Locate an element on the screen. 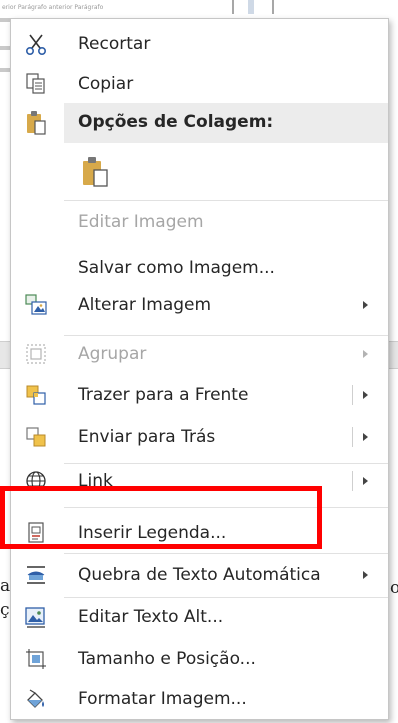 The width and height of the screenshot is (398, 723). menu-item-label: Quebra de Texto Automática is located at coordinates (199, 575).